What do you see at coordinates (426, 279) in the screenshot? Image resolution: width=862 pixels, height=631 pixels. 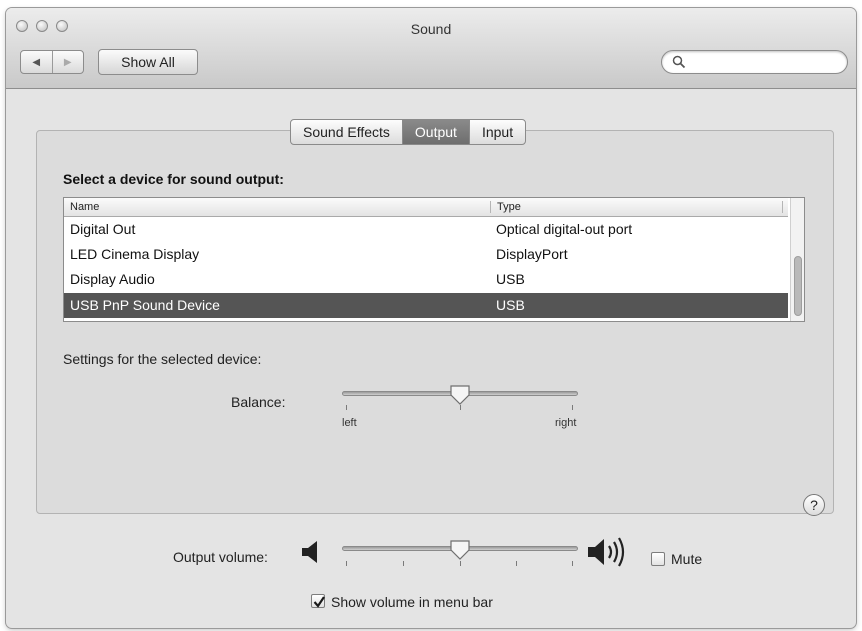 I see `table-row: Display Audio USB` at bounding box center [426, 279].